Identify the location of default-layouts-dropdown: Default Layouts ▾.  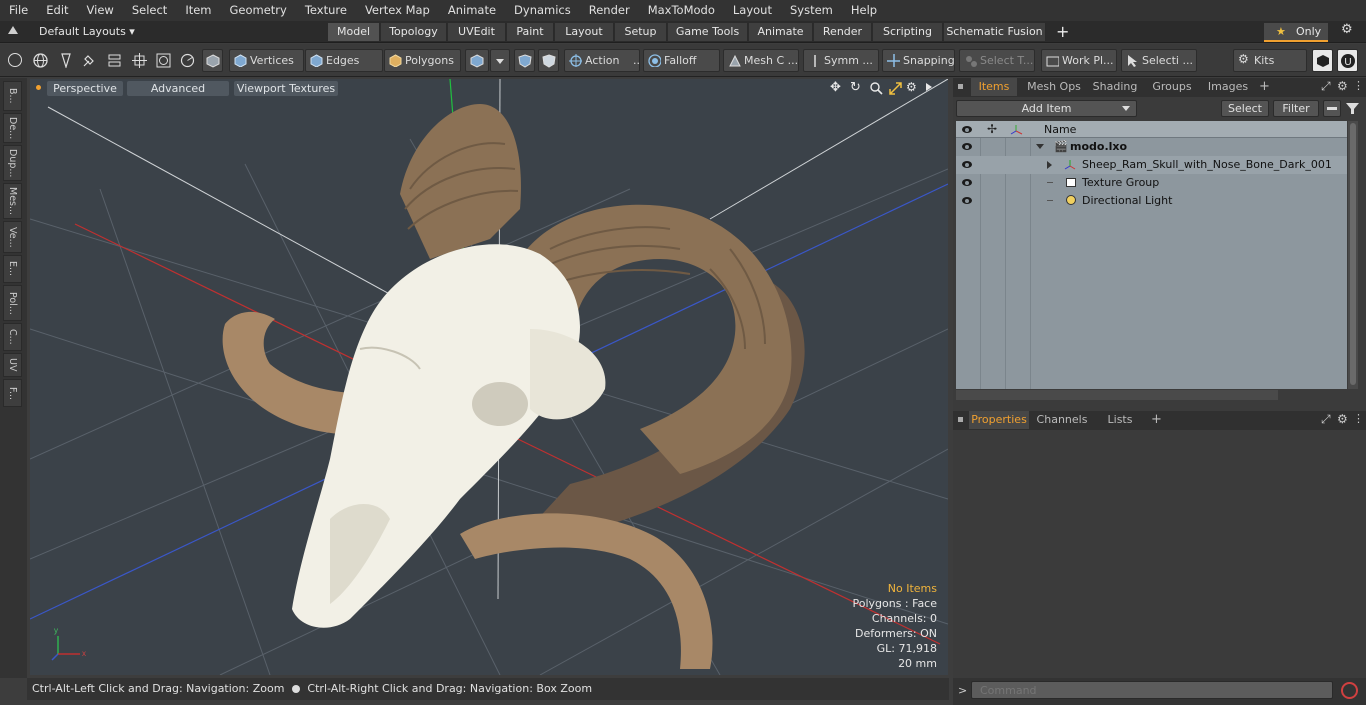
(87, 32).